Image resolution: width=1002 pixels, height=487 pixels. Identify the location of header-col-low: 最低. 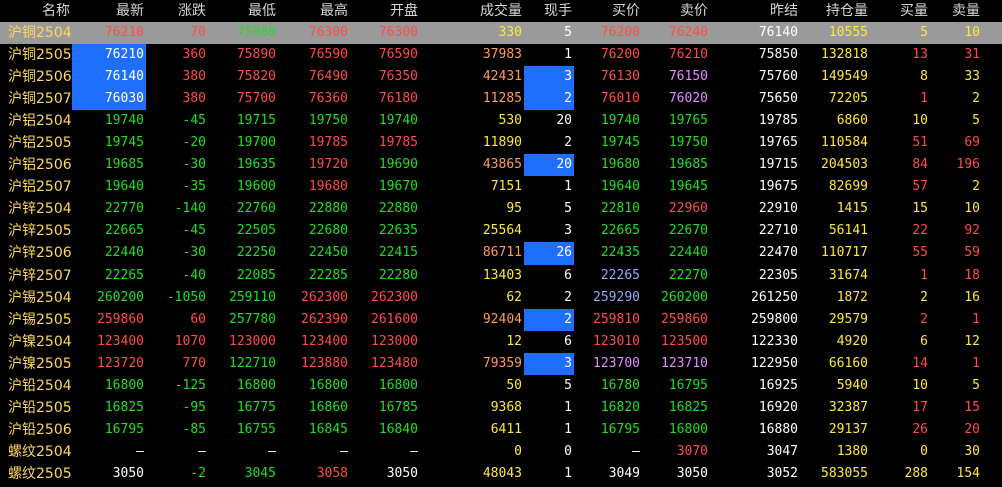
(243, 11).